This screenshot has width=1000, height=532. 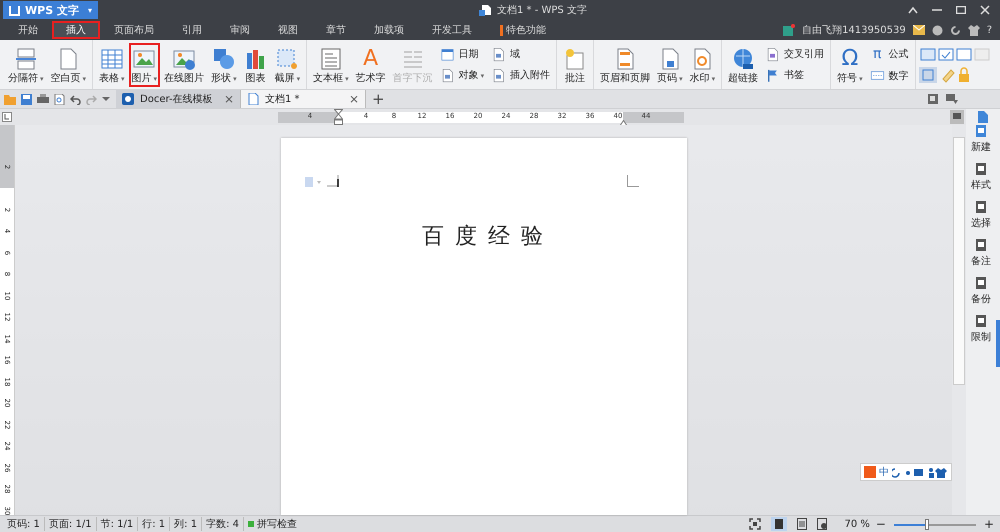 I want to click on pin-icon, so click(x=952, y=99).